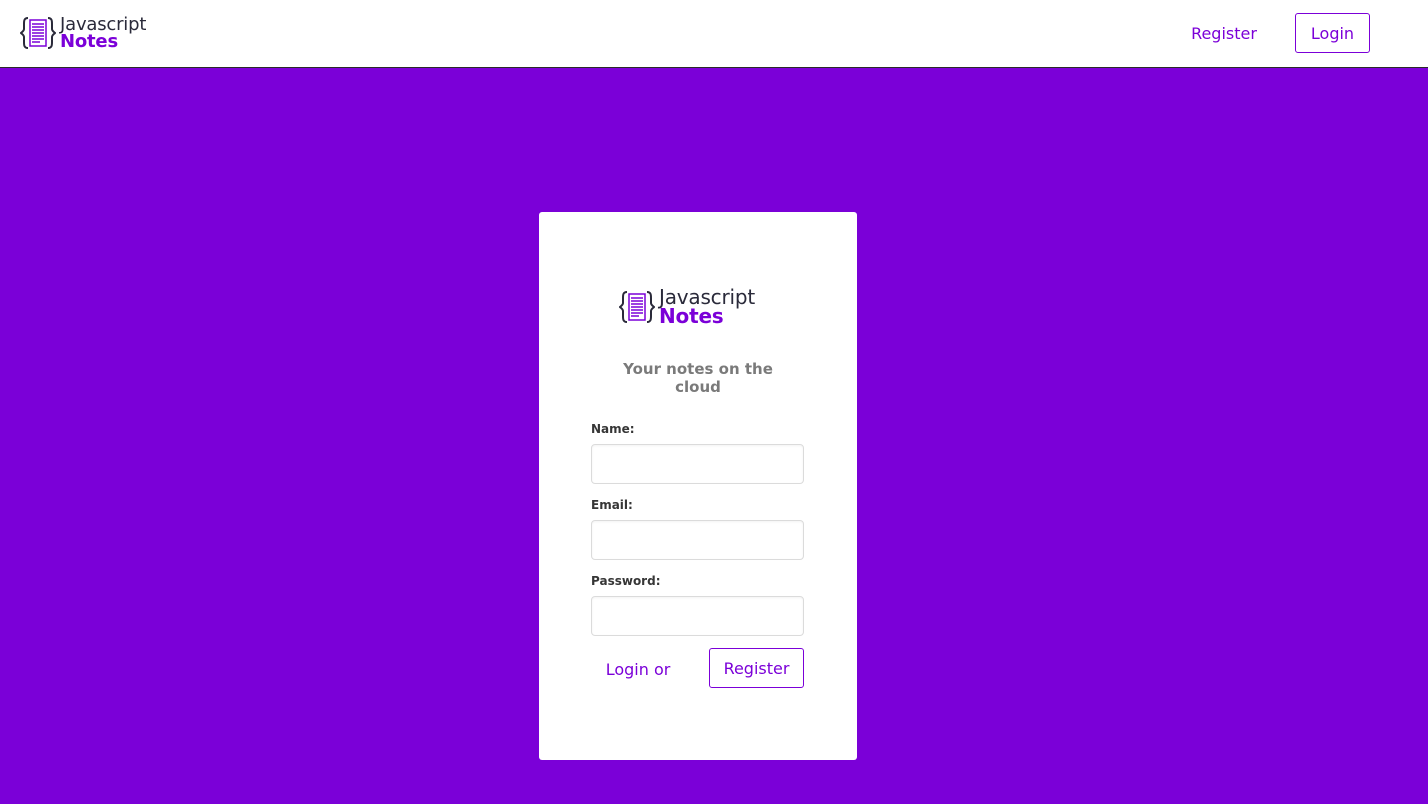  Describe the element at coordinates (756, 668) in the screenshot. I see `register-button: Register` at that location.